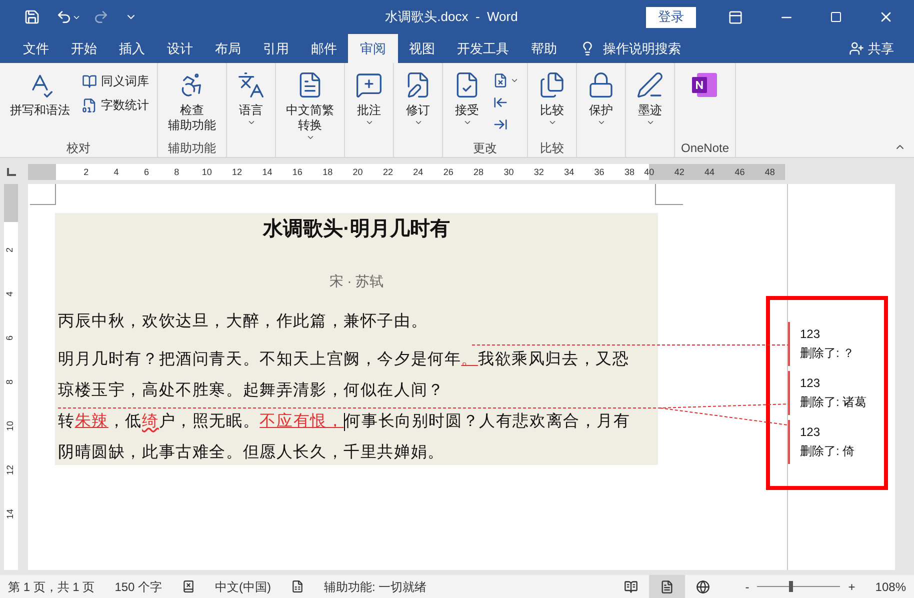 This screenshot has height=598, width=914. I want to click on text-line: 阴晴圆缺，此事古难全。但愿人长久，千里共婵娟。, so click(250, 452).